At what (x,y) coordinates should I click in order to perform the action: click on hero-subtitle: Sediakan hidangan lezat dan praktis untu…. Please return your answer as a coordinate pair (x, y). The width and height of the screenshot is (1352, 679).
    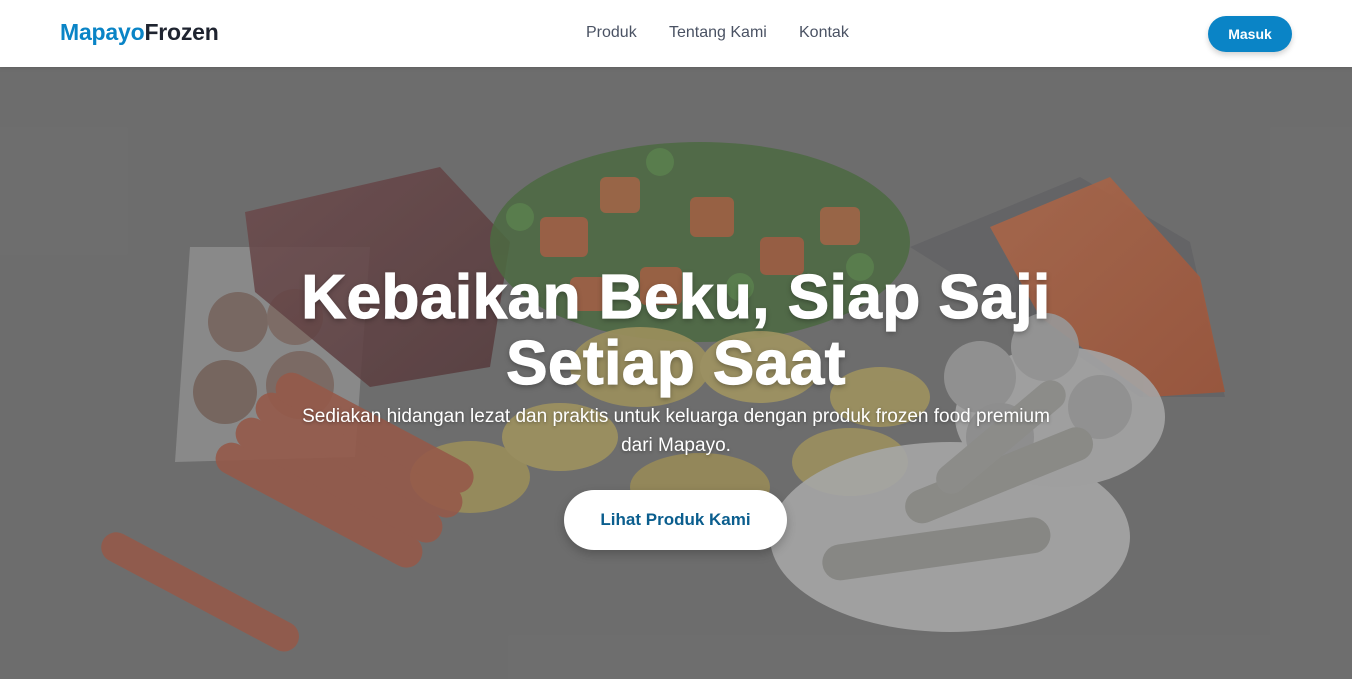
    Looking at the image, I should click on (676, 431).